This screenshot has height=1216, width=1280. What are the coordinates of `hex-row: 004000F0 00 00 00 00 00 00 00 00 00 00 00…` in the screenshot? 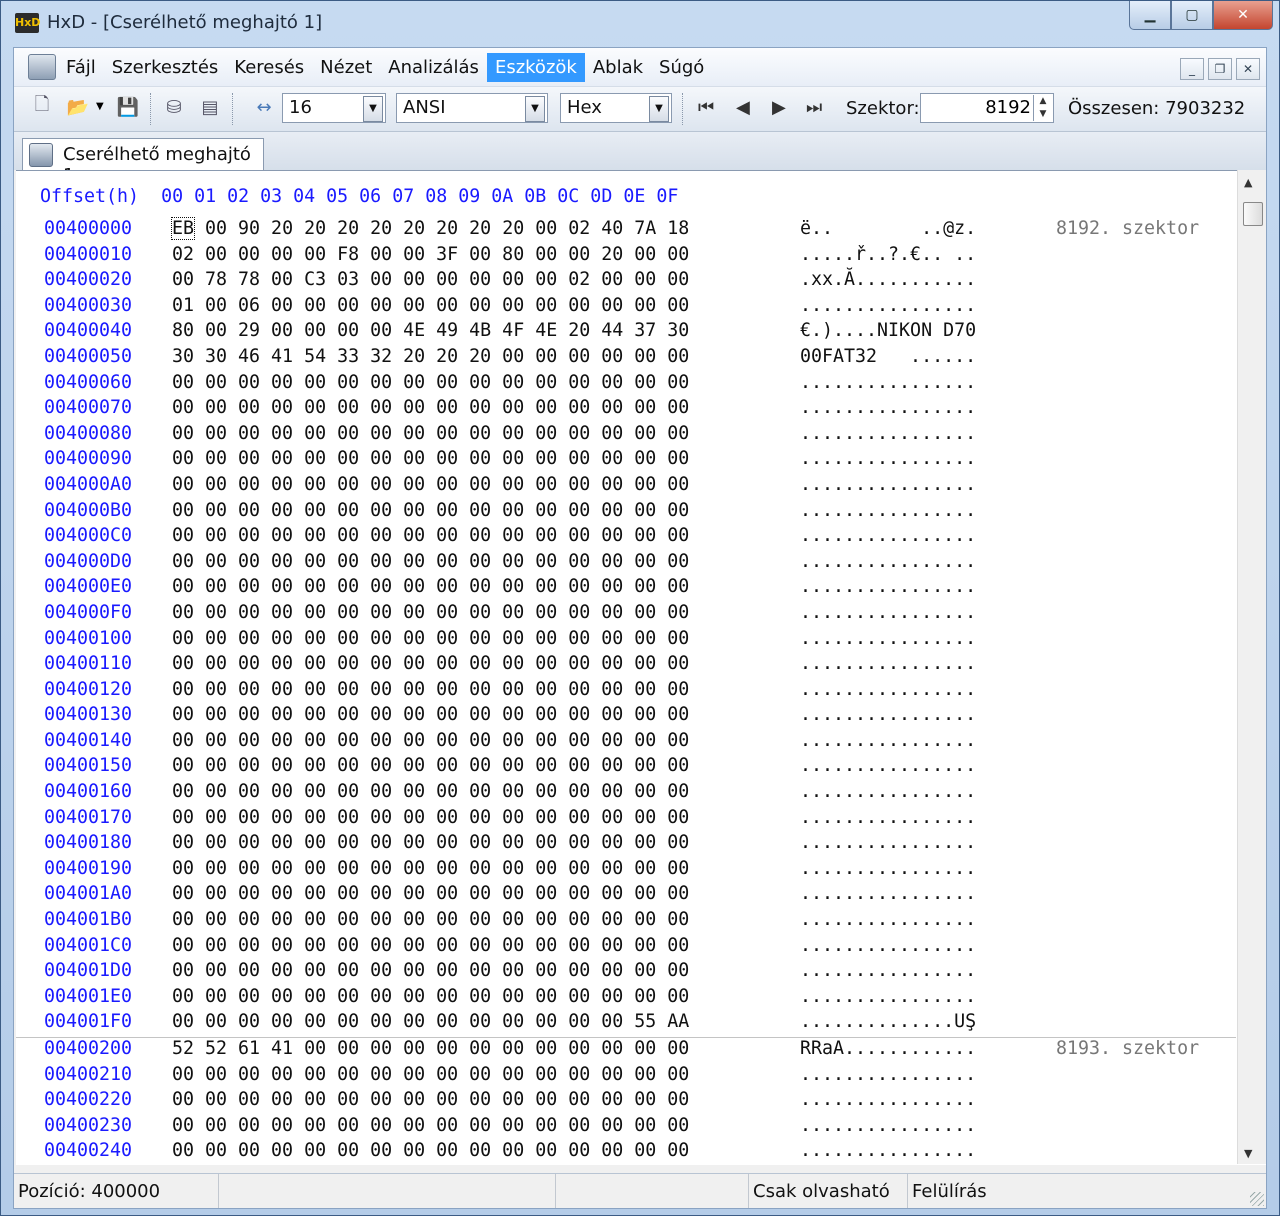 It's located at (626, 615).